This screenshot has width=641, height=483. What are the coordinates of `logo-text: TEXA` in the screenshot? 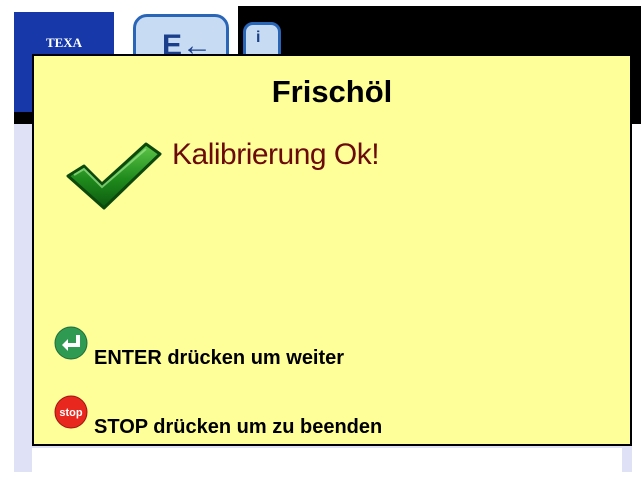 It's located at (64, 42).